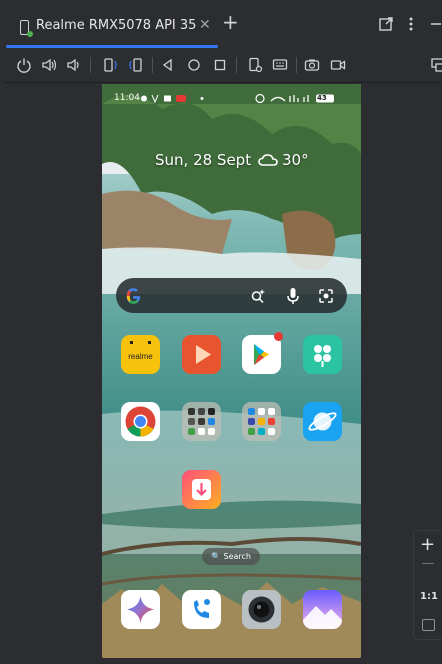 The height and width of the screenshot is (664, 442). What do you see at coordinates (386, 24) in the screenshot?
I see `open-in-window-icon` at bounding box center [386, 24].